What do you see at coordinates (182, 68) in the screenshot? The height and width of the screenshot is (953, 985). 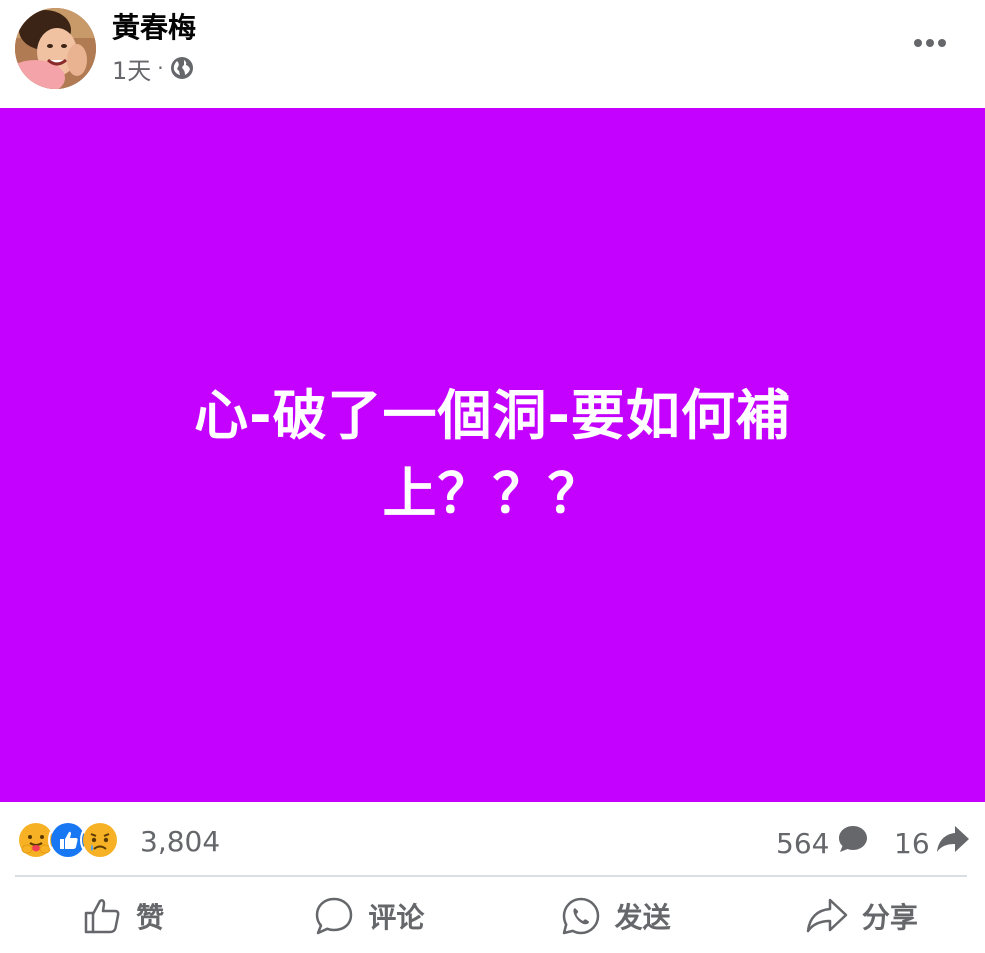 I see `globe-icon` at bounding box center [182, 68].